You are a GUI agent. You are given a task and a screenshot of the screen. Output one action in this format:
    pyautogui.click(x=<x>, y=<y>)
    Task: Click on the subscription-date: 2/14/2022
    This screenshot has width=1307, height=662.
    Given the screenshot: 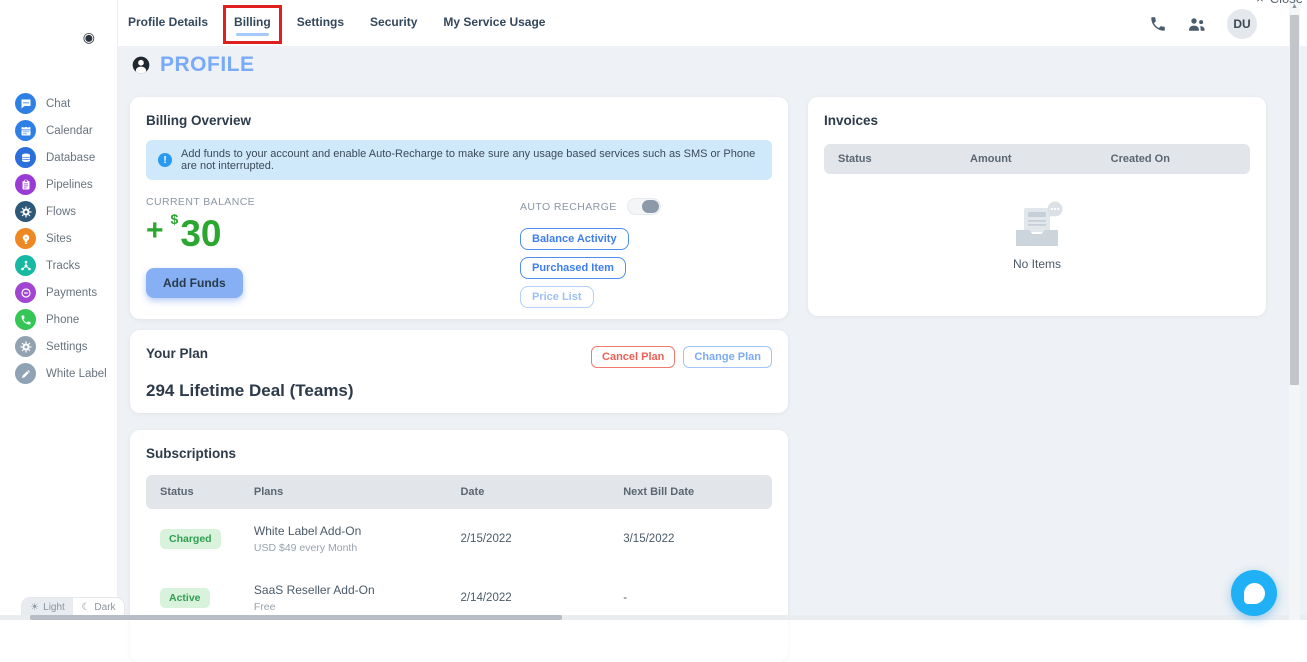 What is the action you would take?
    pyautogui.click(x=486, y=598)
    